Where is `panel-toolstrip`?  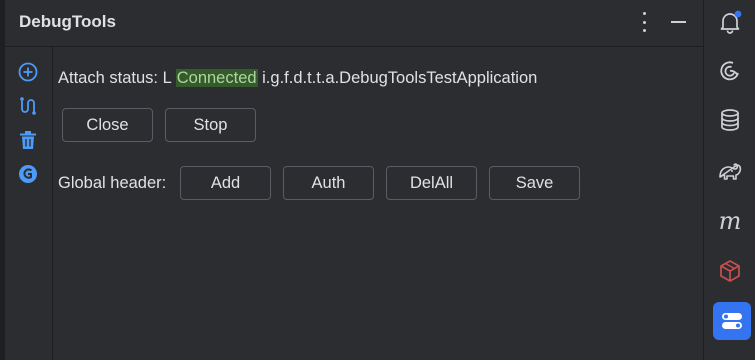
panel-toolstrip is located at coordinates (29, 203).